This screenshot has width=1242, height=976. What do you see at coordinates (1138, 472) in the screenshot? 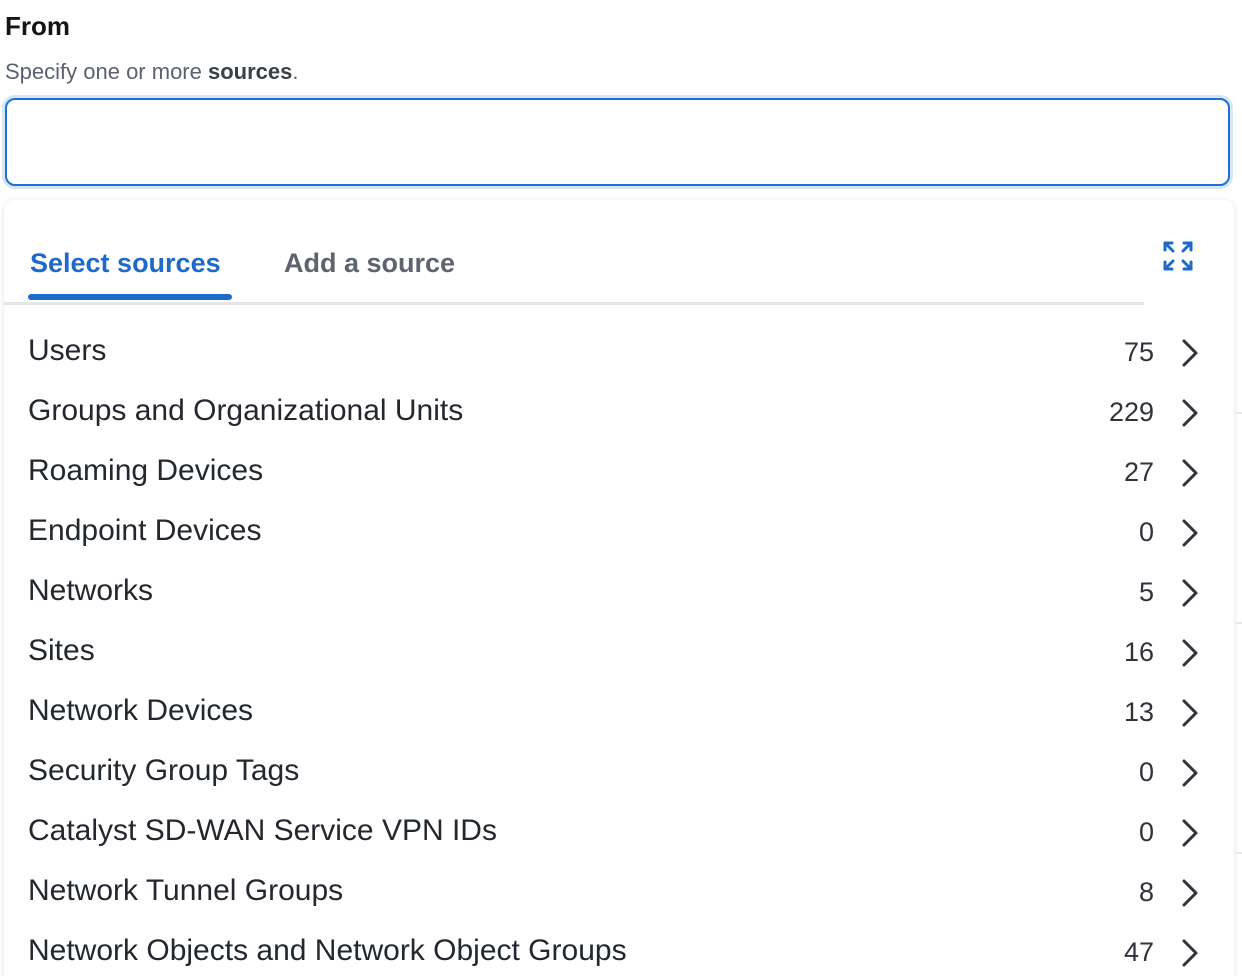
I see `source-count: 27` at bounding box center [1138, 472].